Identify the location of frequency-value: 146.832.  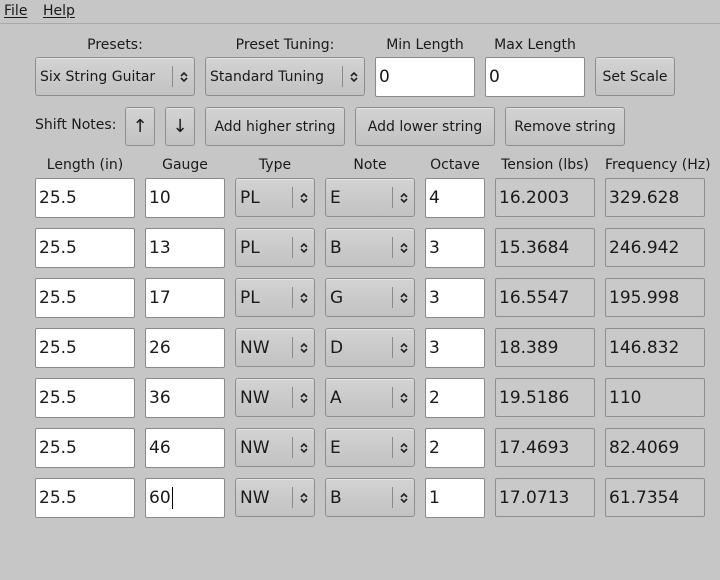
(655, 347).